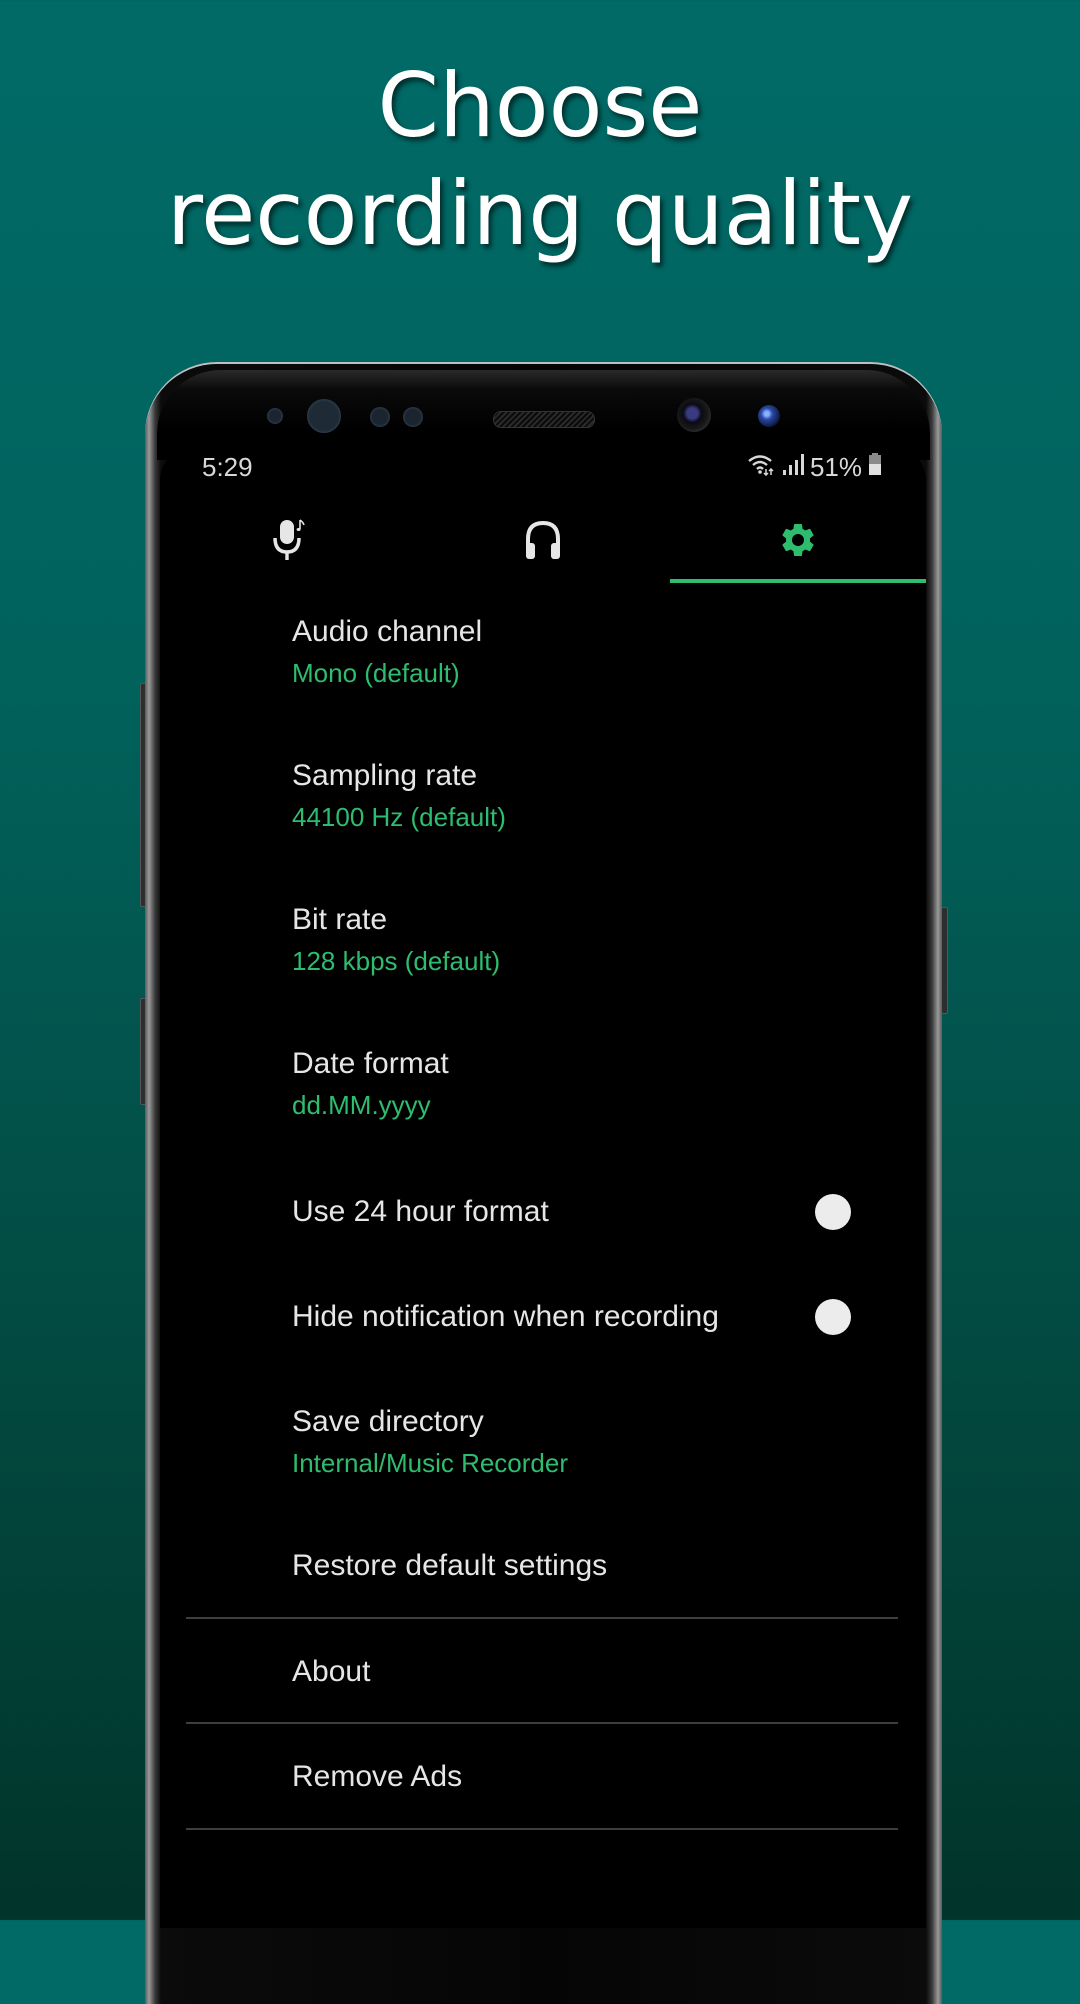 The height and width of the screenshot is (2004, 1080). I want to click on active-tab-indicator, so click(798, 581).